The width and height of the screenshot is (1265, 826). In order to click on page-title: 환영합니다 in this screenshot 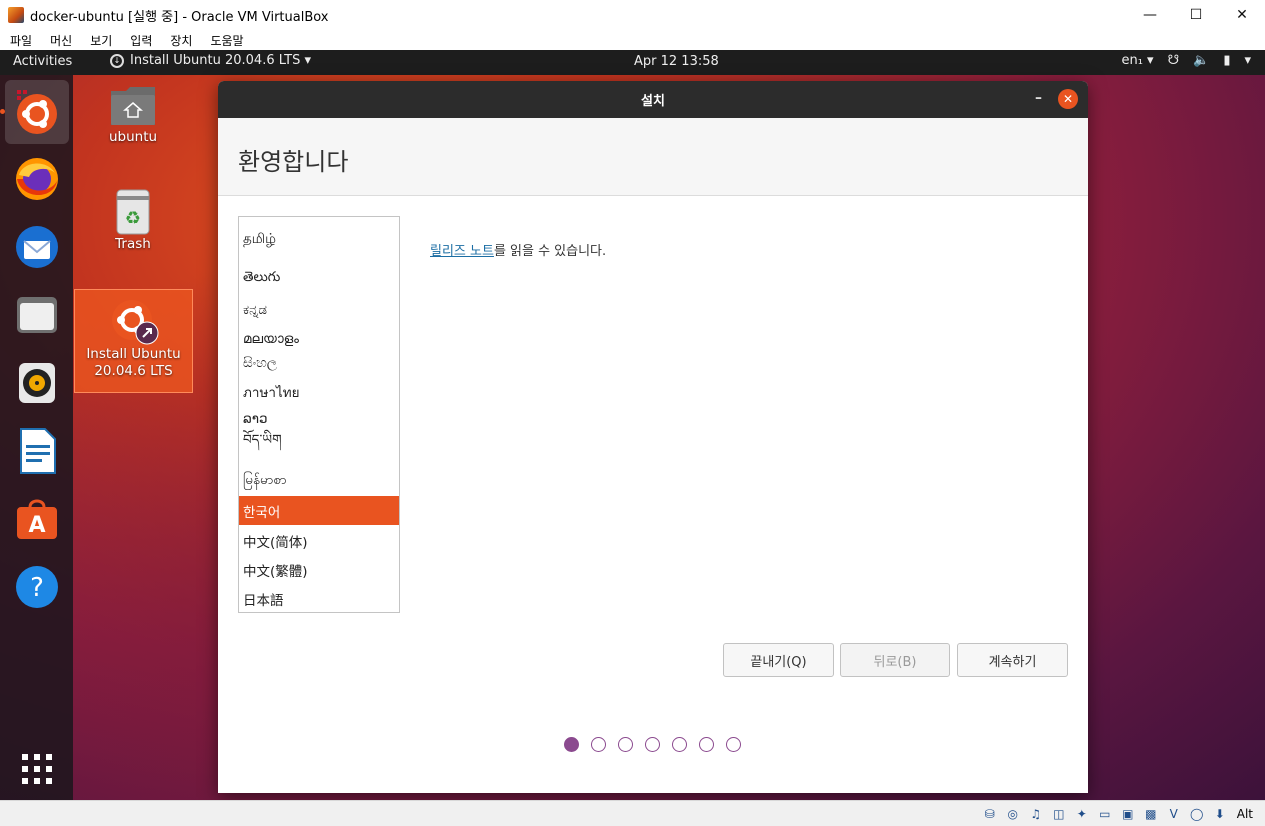, I will do `click(293, 162)`.